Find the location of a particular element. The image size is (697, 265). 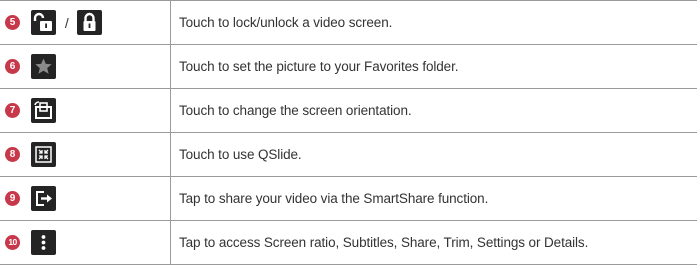

rotate-screen-icon is located at coordinates (43, 110).